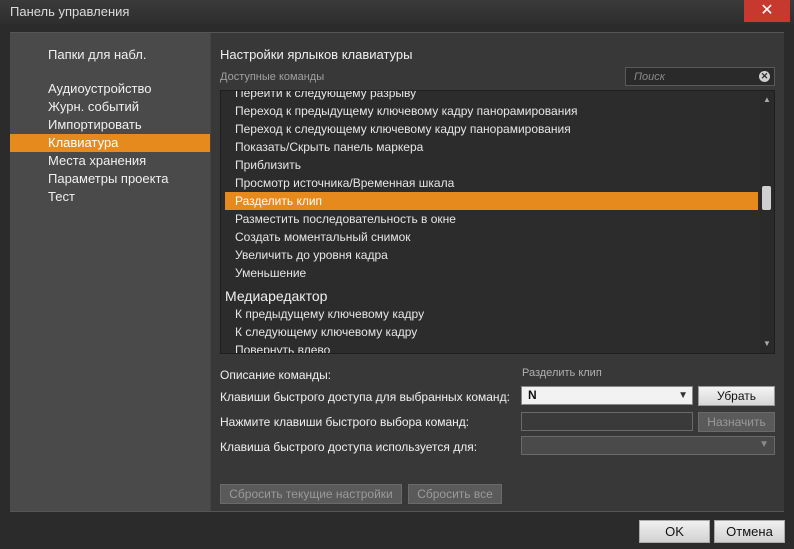 The height and width of the screenshot is (549, 794). I want to click on list-item: Приблизить, so click(491, 165).